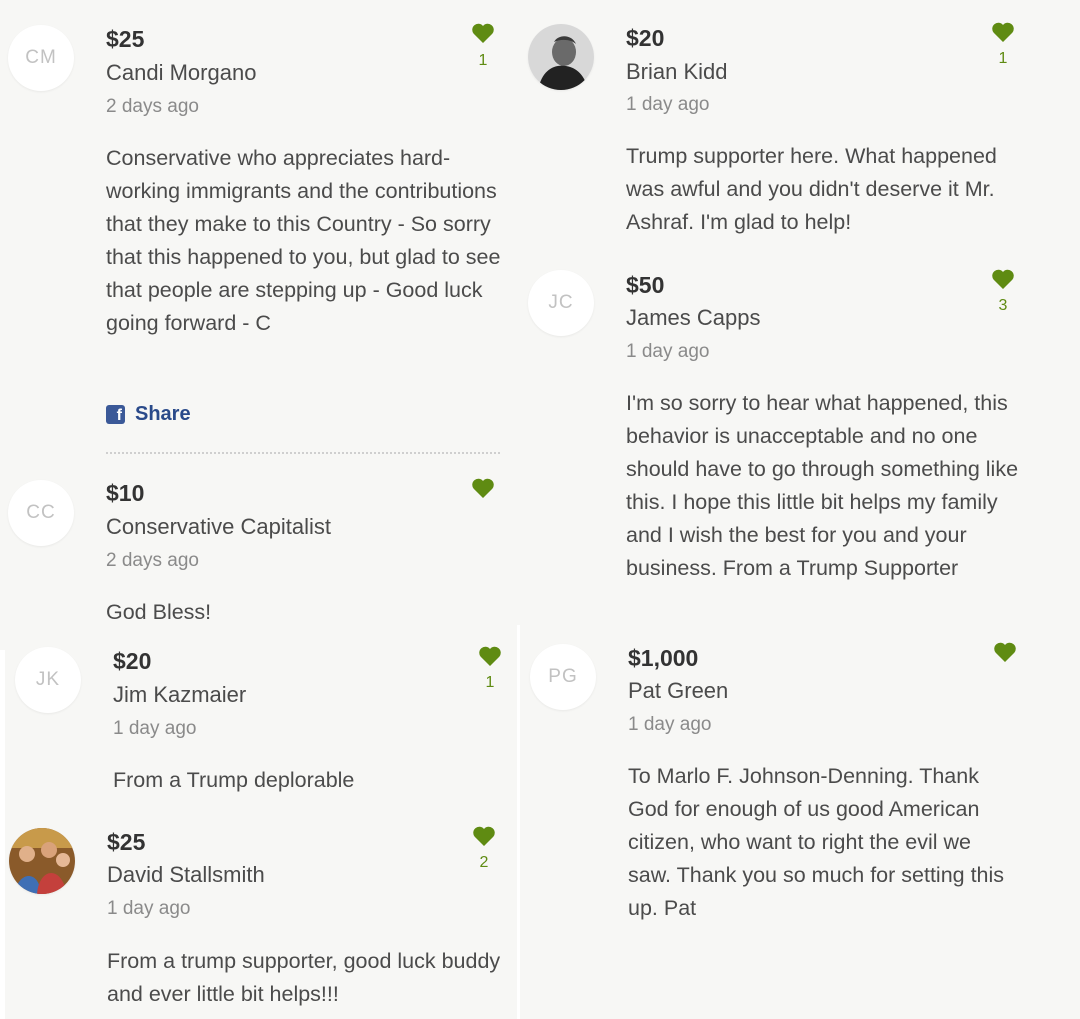 The width and height of the screenshot is (1080, 1019). What do you see at coordinates (41, 513) in the screenshot?
I see `avatar: CC` at bounding box center [41, 513].